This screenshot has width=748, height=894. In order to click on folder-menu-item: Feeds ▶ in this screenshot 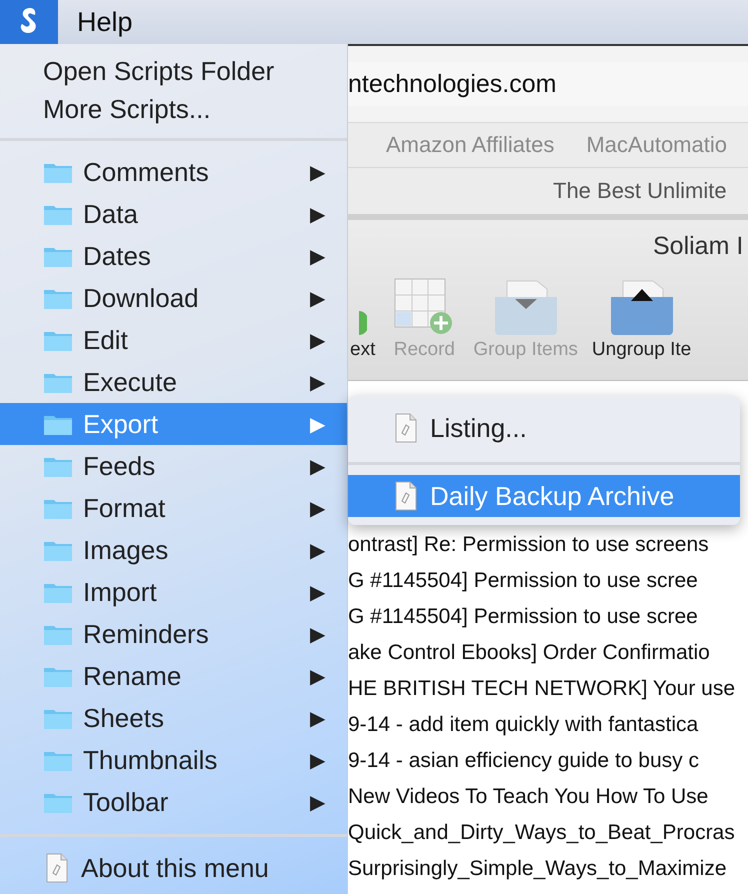, I will do `click(173, 466)`.